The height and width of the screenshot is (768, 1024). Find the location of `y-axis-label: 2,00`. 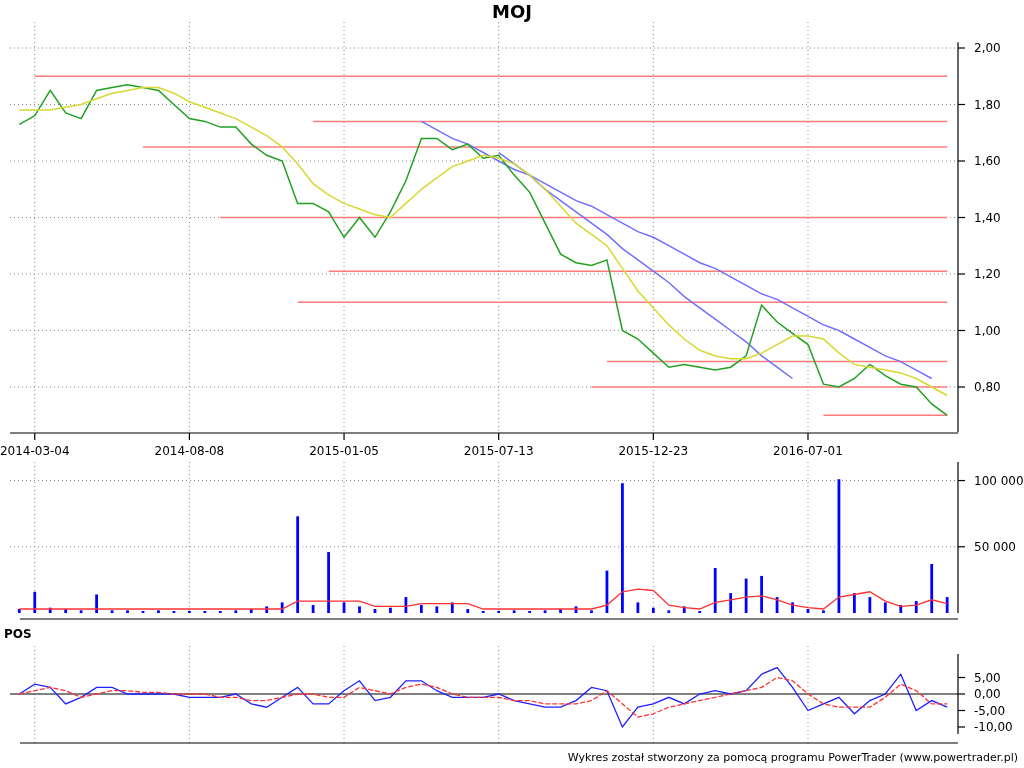

y-axis-label: 2,00 is located at coordinates (987, 48).